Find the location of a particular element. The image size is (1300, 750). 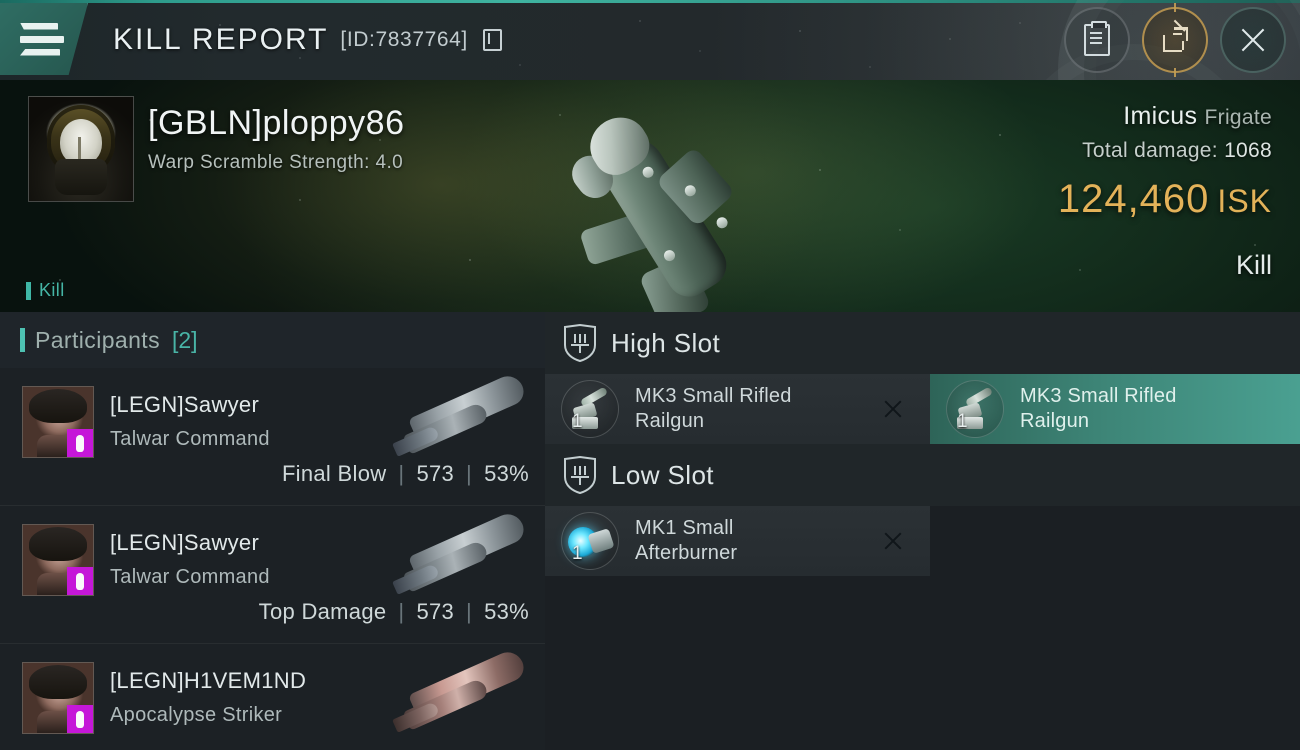

participant-role: Top Damage is located at coordinates (322, 611).